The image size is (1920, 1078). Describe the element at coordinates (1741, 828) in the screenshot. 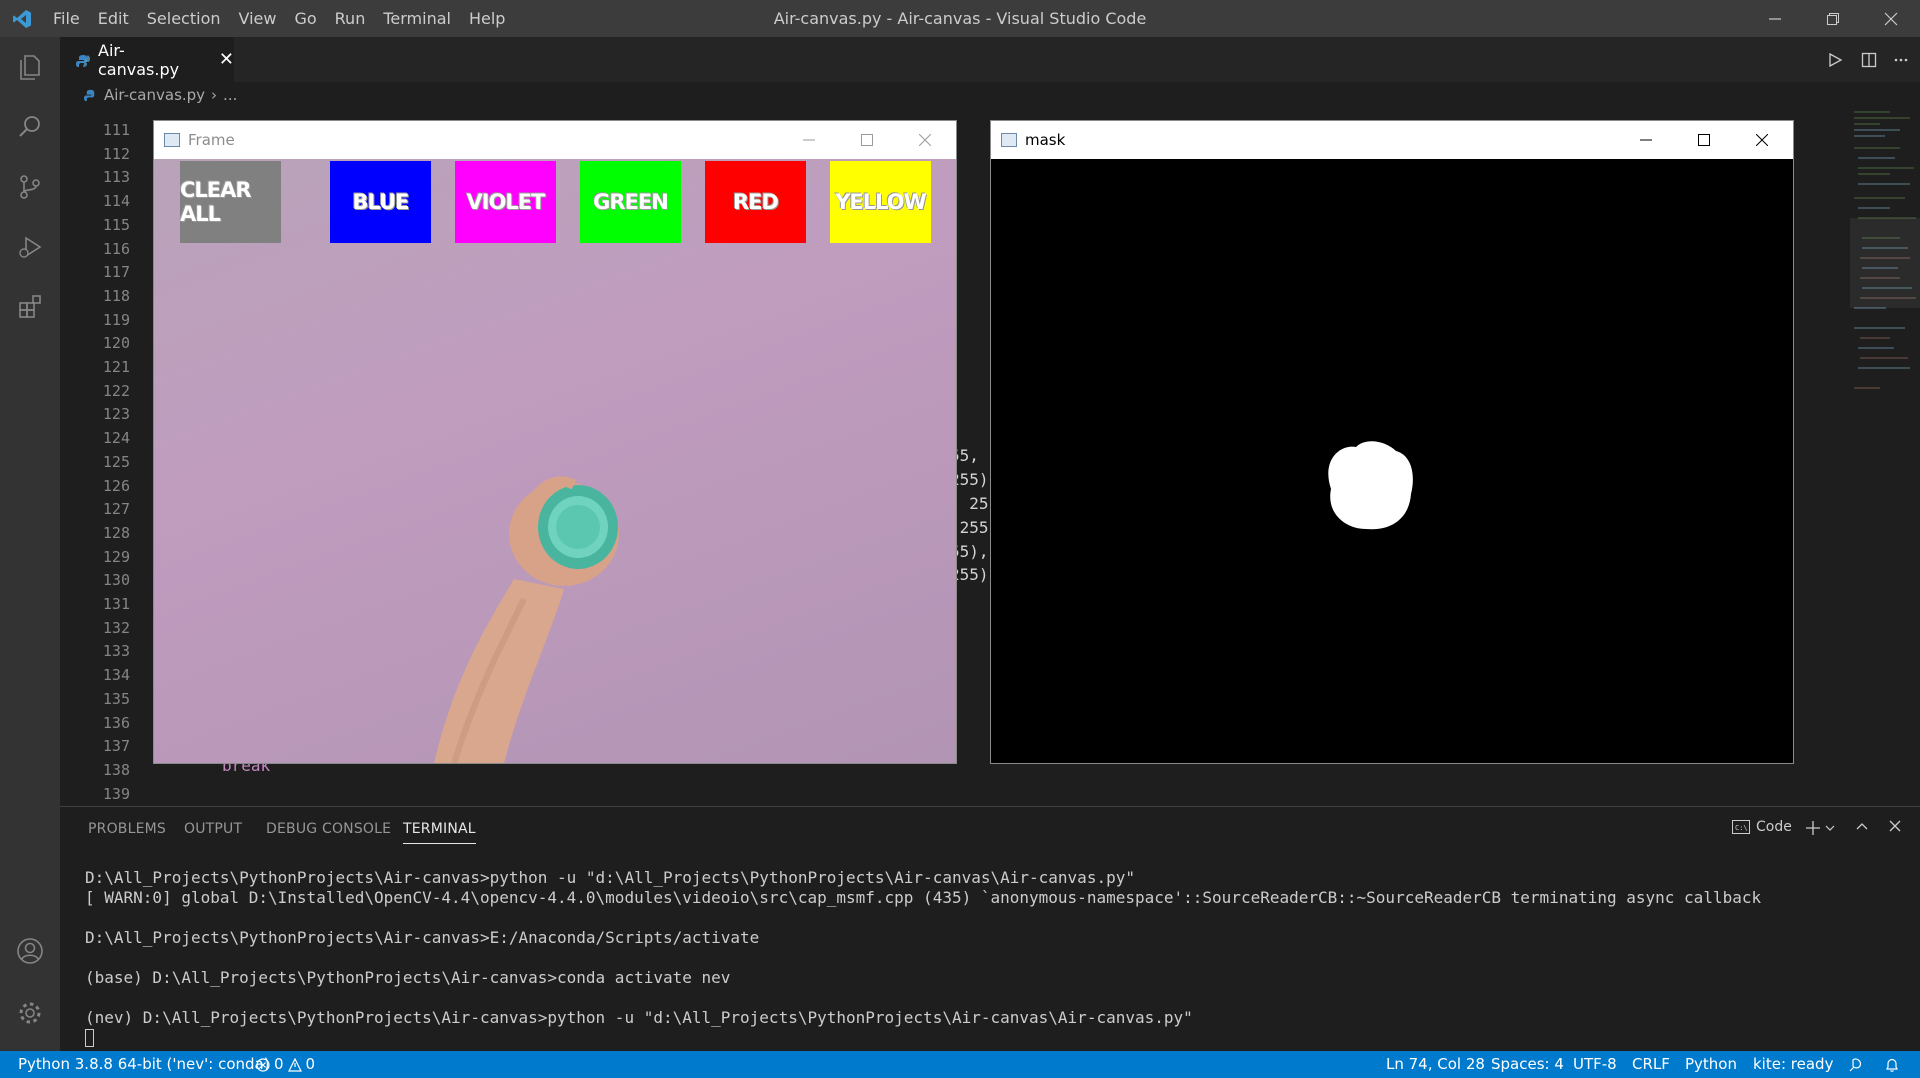

I see `svg-text: C:\` at that location.